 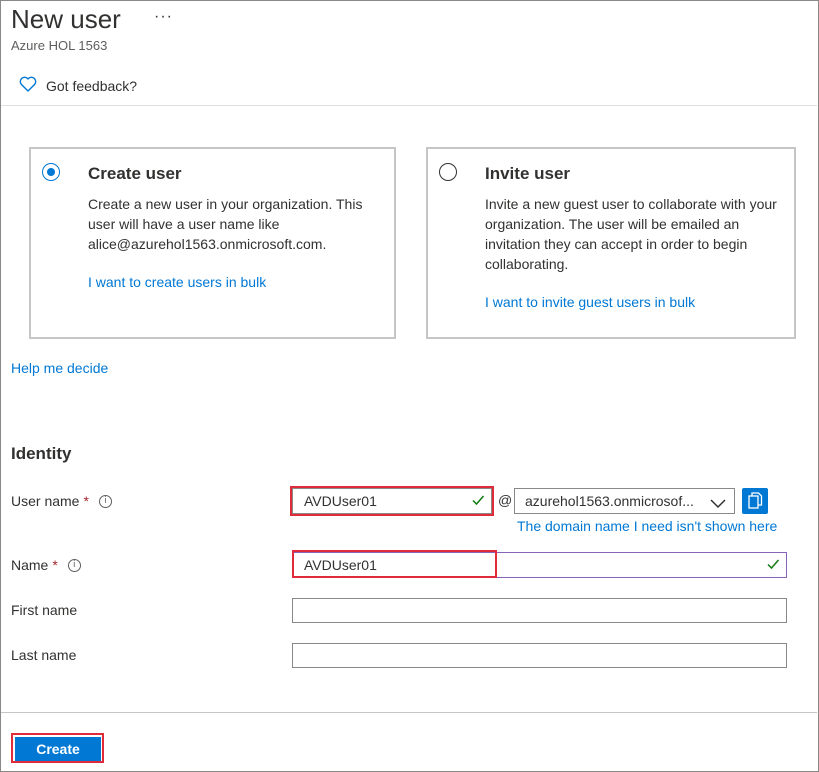 I want to click on bulk-invite-link: I want to invite guest users in bulk, so click(x=590, y=302).